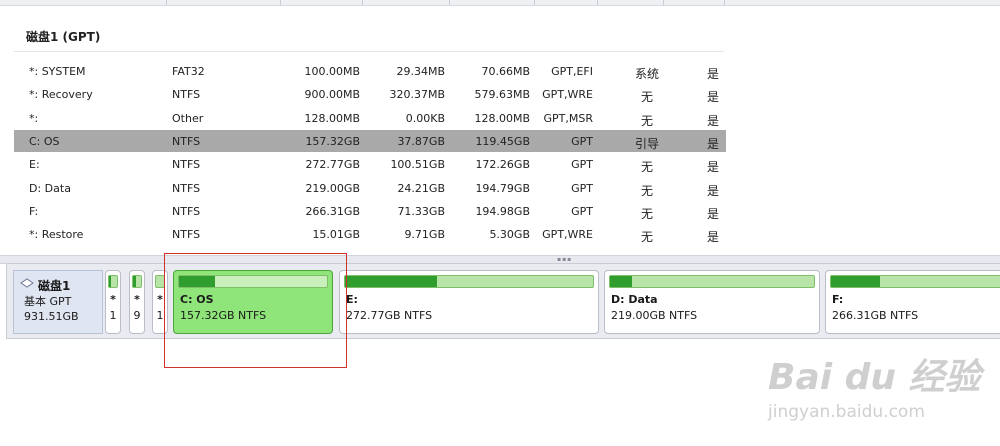  Describe the element at coordinates (874, 377) in the screenshot. I see `watermark-brand: Bai du 经验` at that location.